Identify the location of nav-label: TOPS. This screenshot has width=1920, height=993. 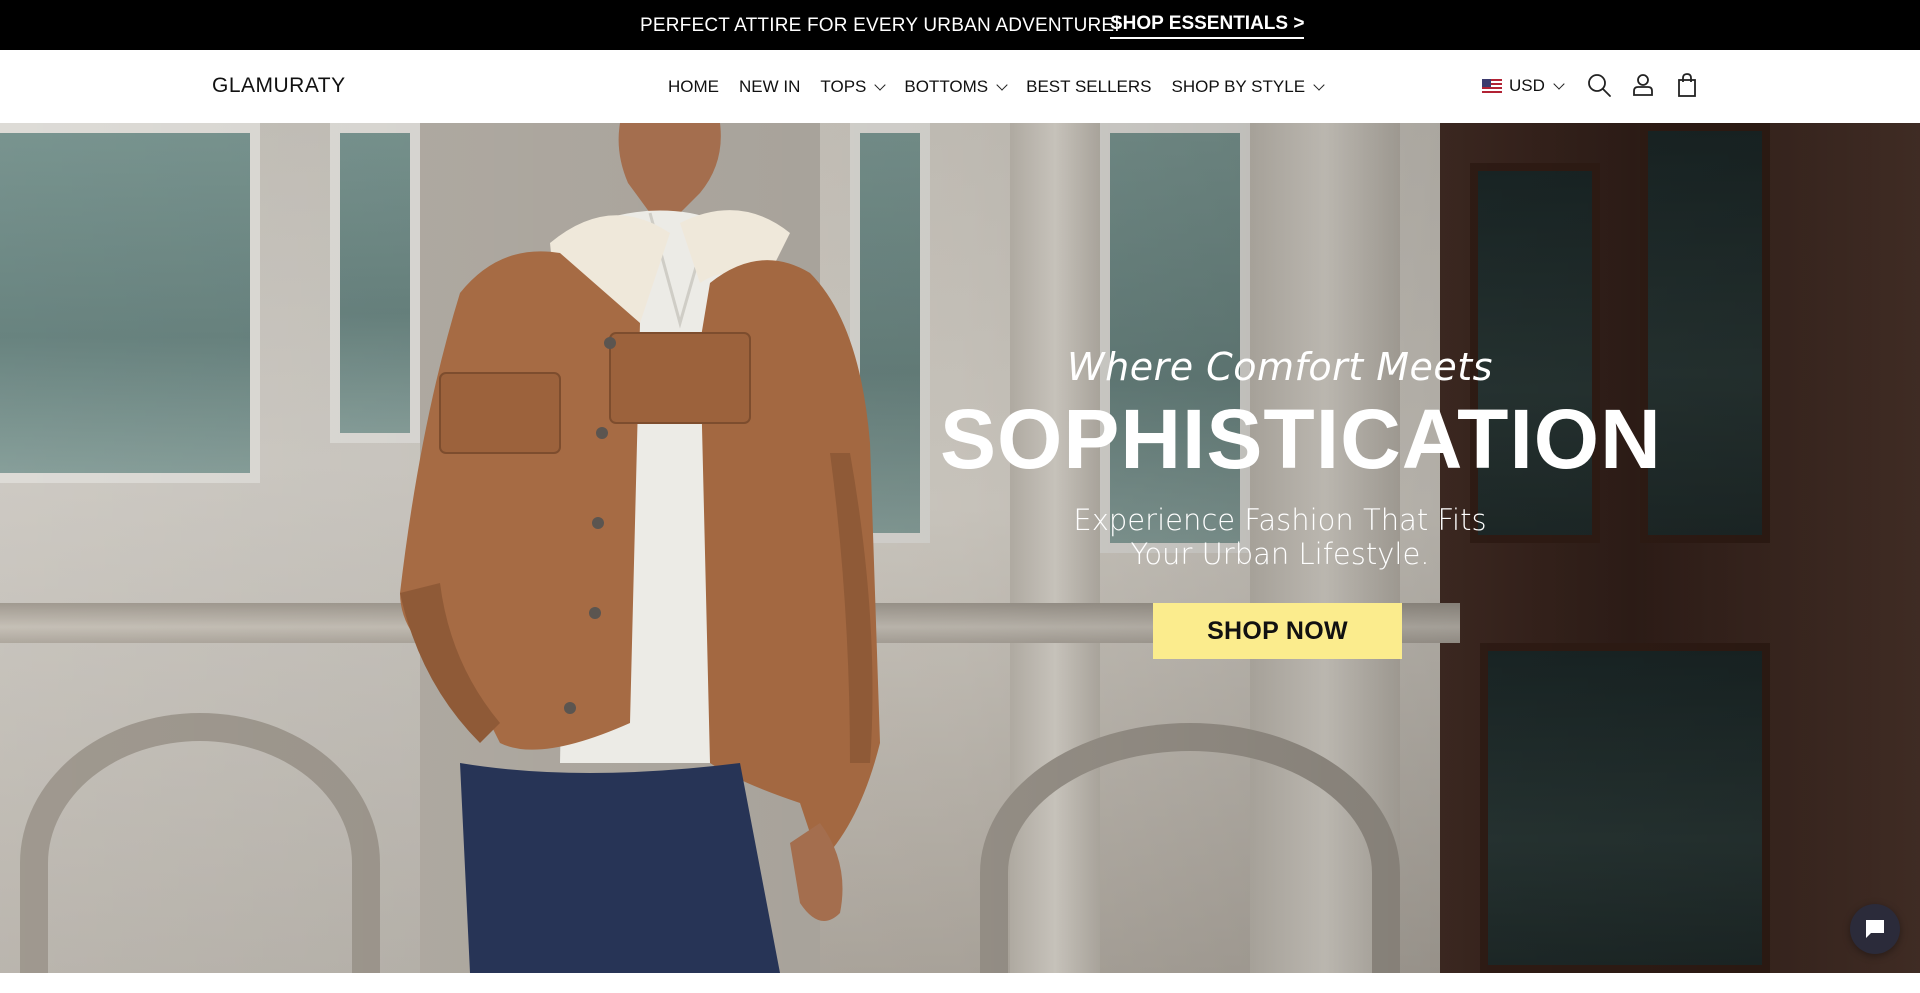
(843, 86).